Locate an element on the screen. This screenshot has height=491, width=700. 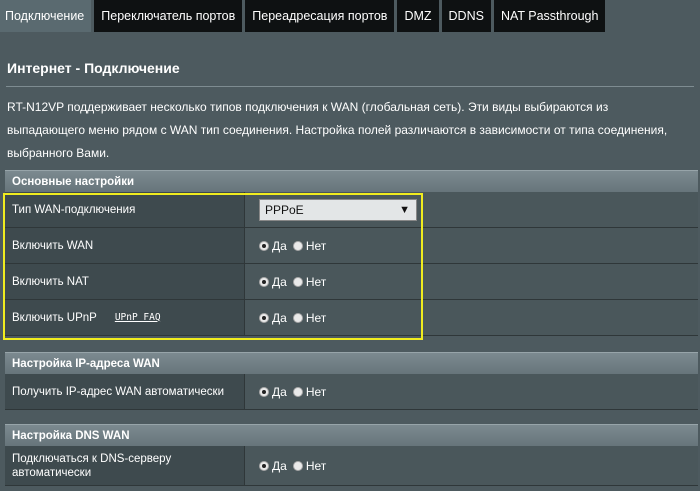
enable-nat-label: Включить NAT is located at coordinates (125, 281).